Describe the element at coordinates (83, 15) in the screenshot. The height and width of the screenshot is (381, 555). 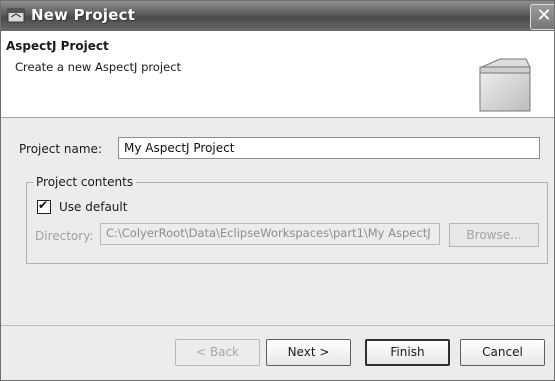
I see `window-title: New Project` at that location.